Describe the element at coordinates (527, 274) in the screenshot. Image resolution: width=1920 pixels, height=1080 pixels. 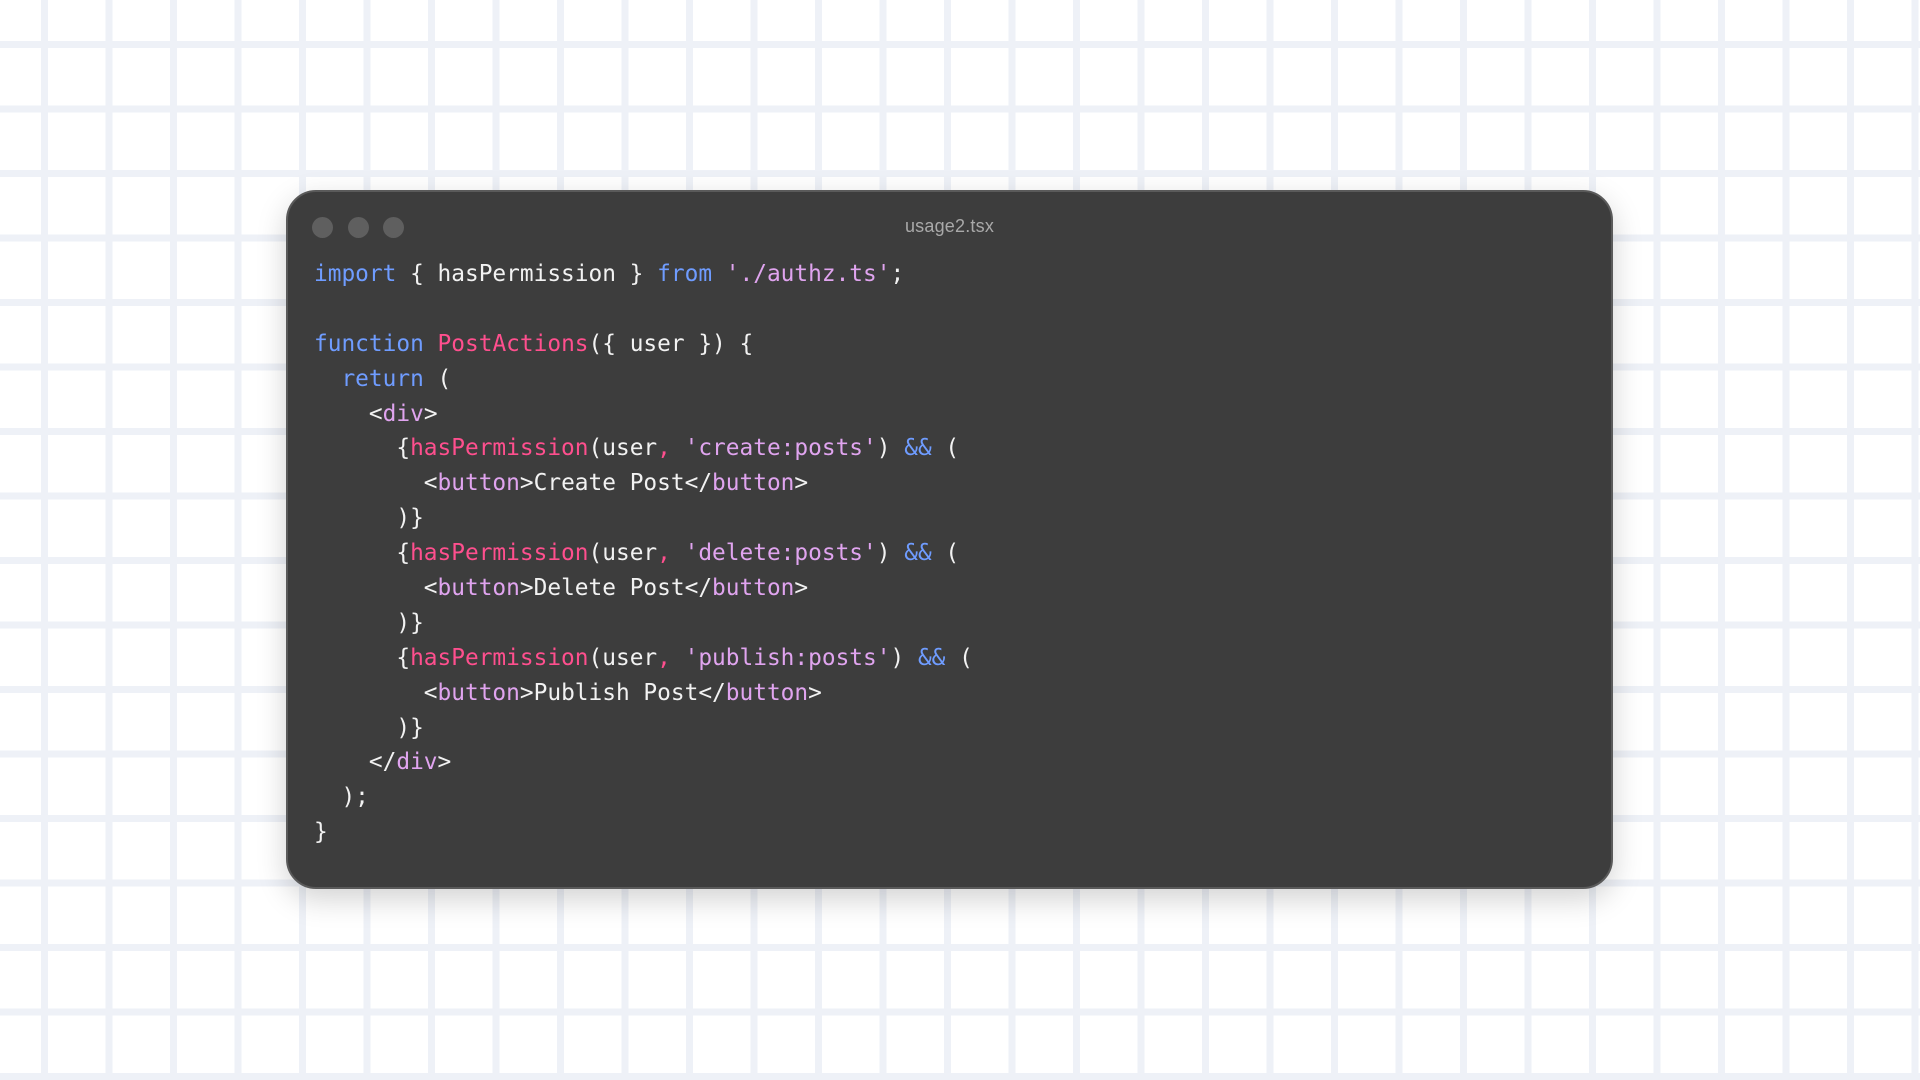
I see `code-token: { hasPermission }` at that location.